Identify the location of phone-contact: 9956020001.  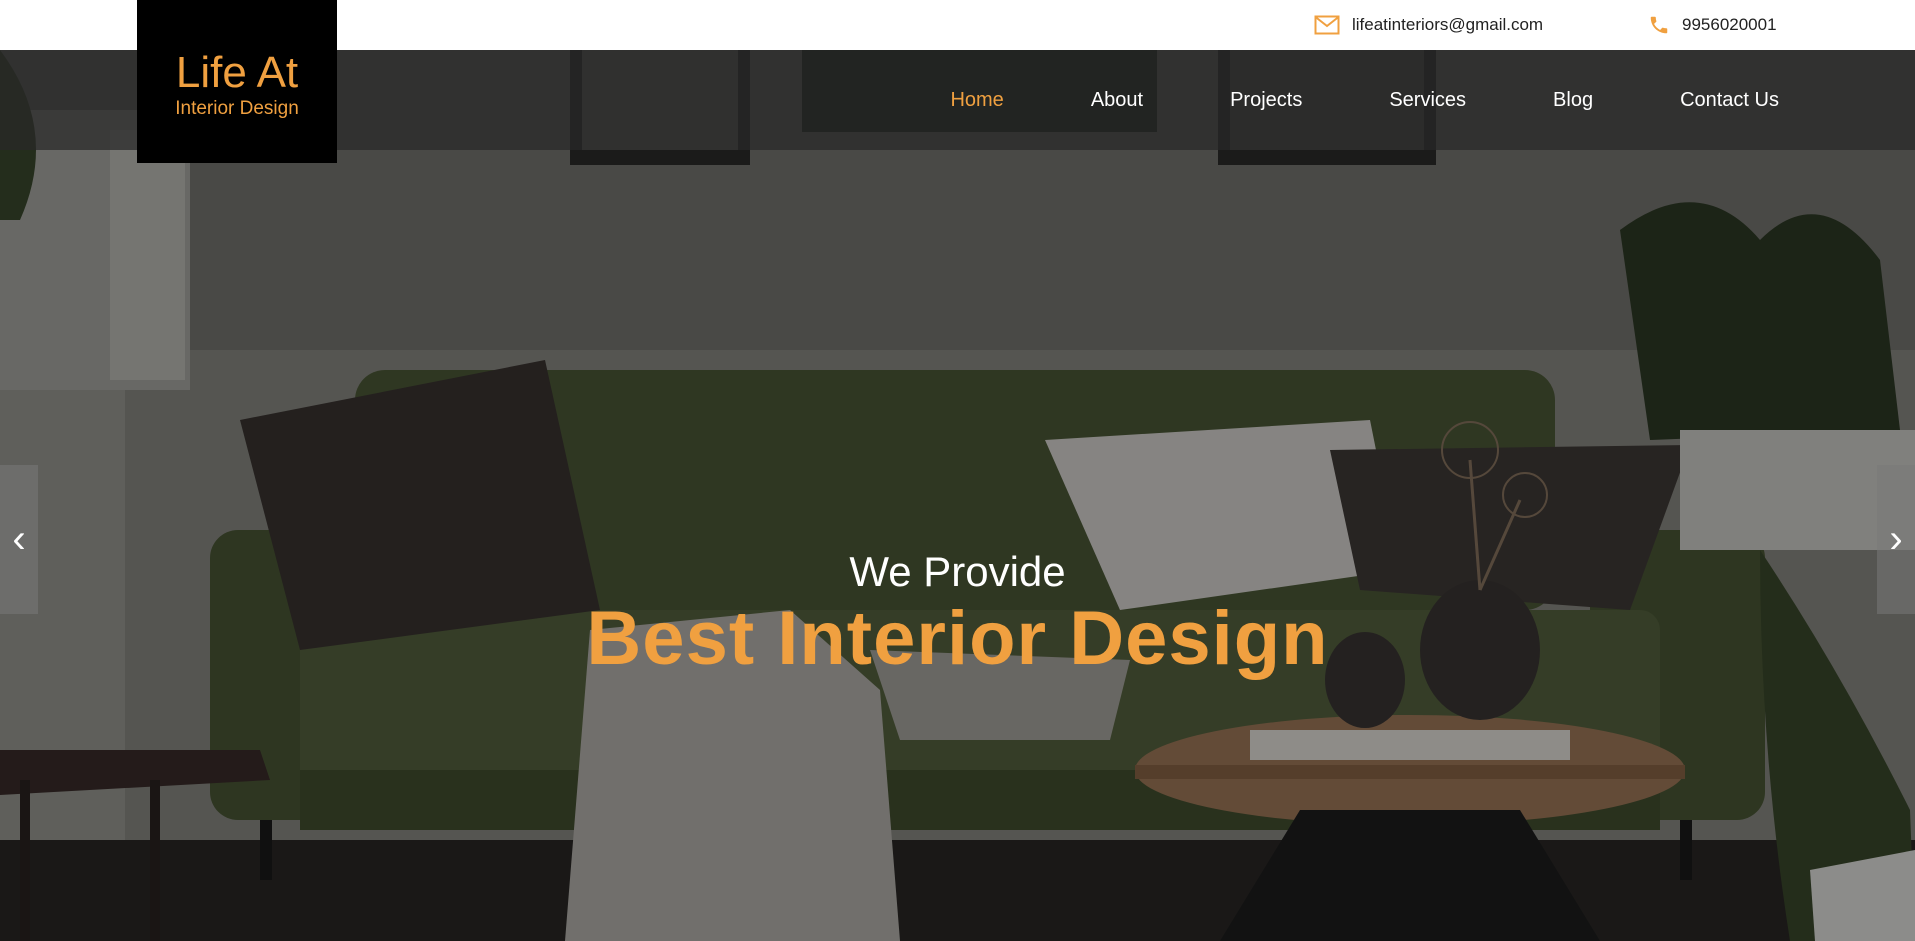
(1712, 25).